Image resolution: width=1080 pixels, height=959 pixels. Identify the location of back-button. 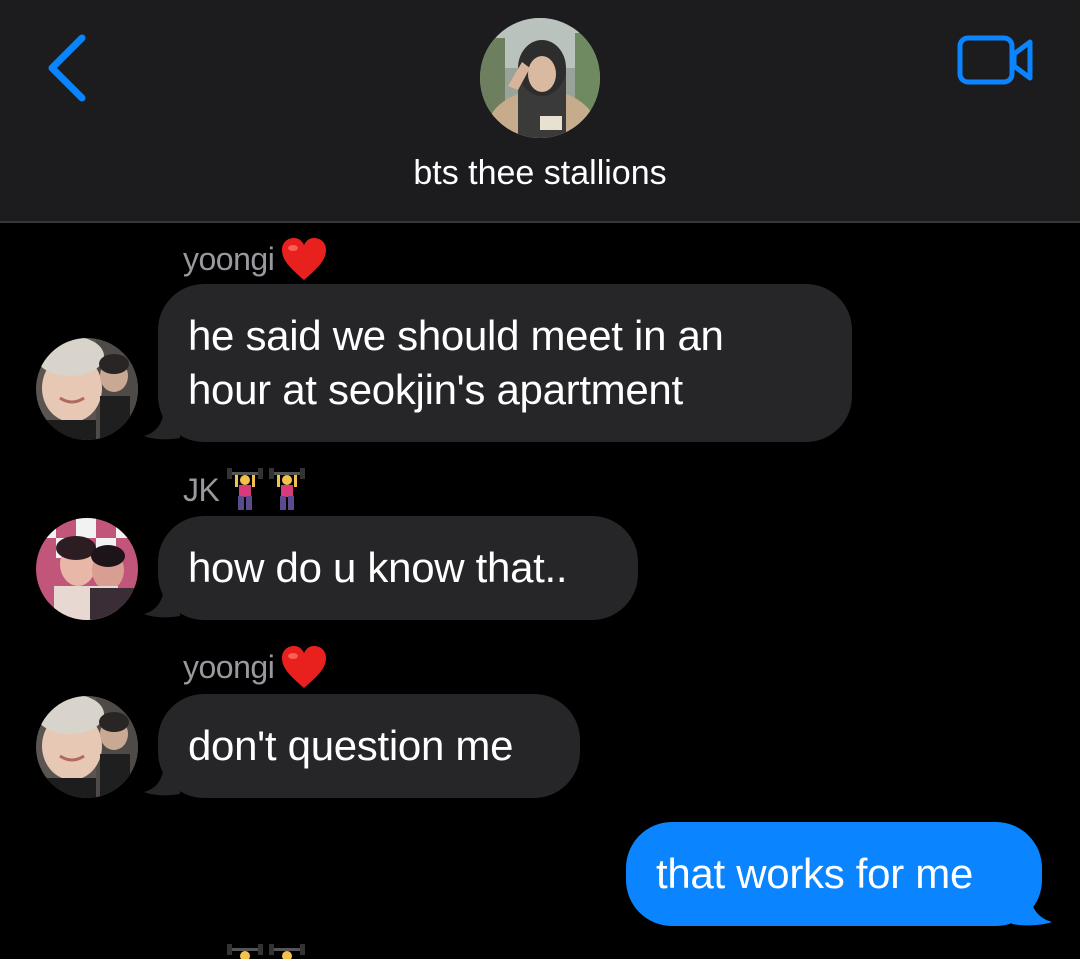
(70, 68).